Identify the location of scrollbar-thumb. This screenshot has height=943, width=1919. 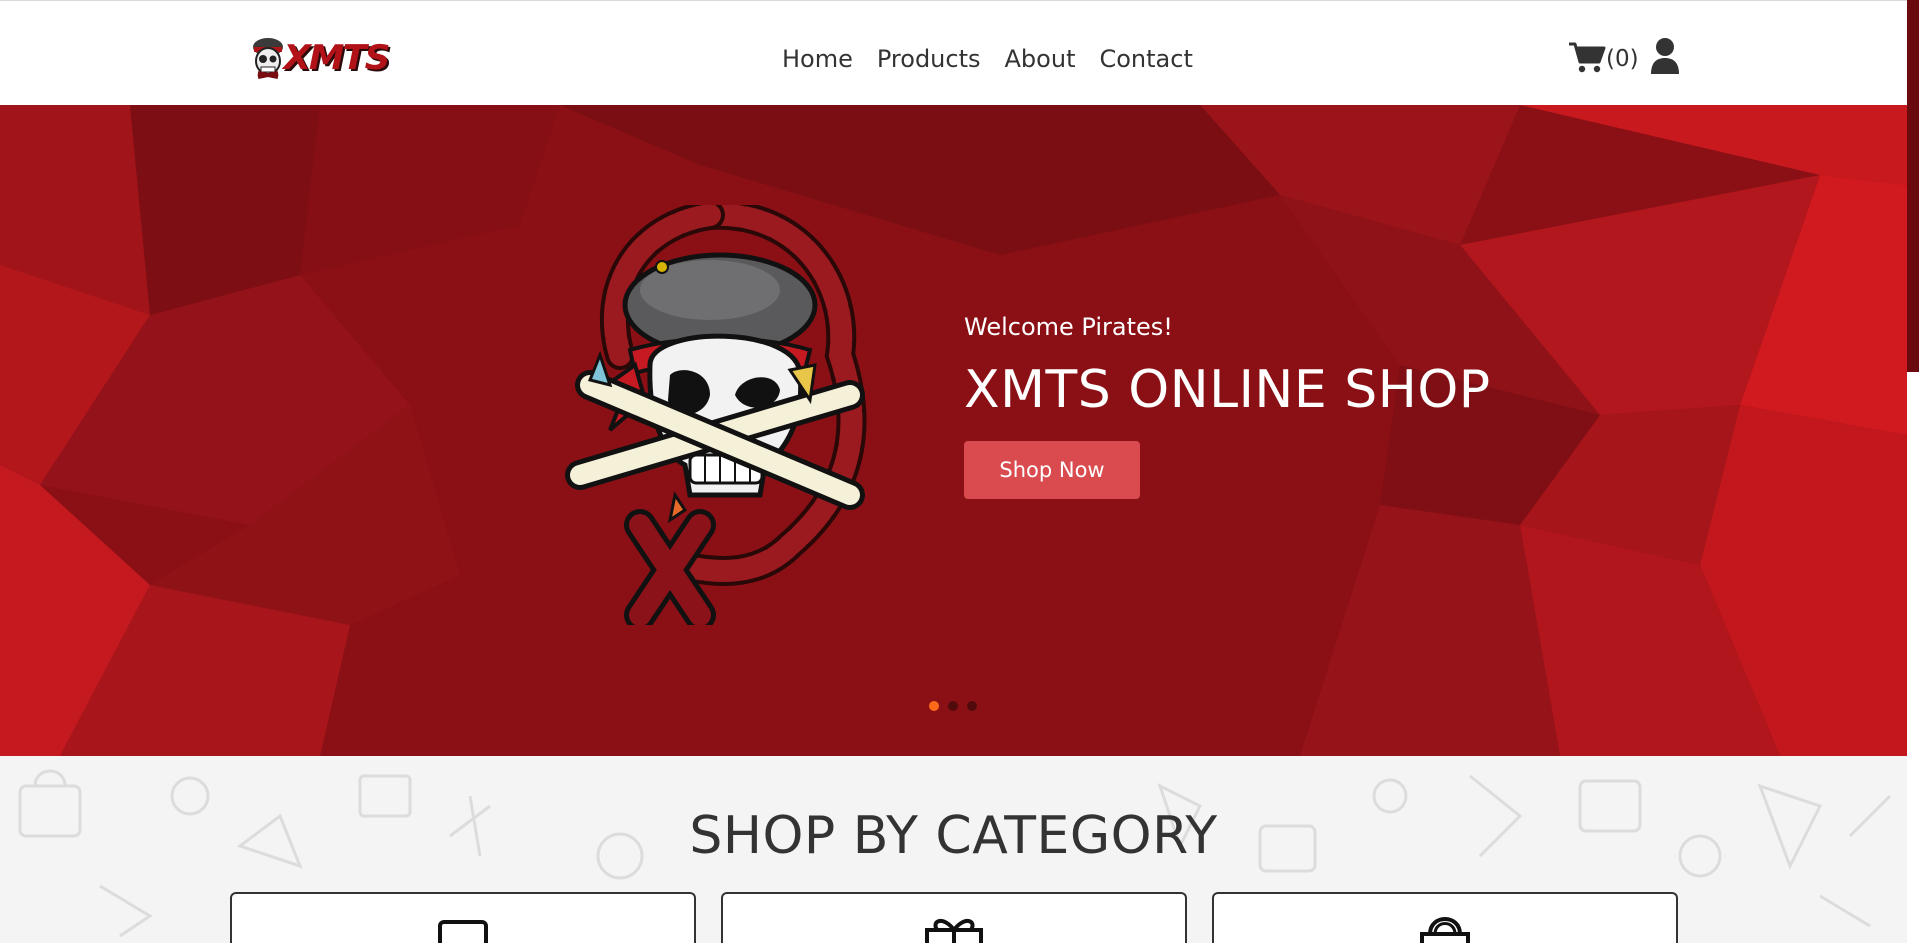
(1913, 186).